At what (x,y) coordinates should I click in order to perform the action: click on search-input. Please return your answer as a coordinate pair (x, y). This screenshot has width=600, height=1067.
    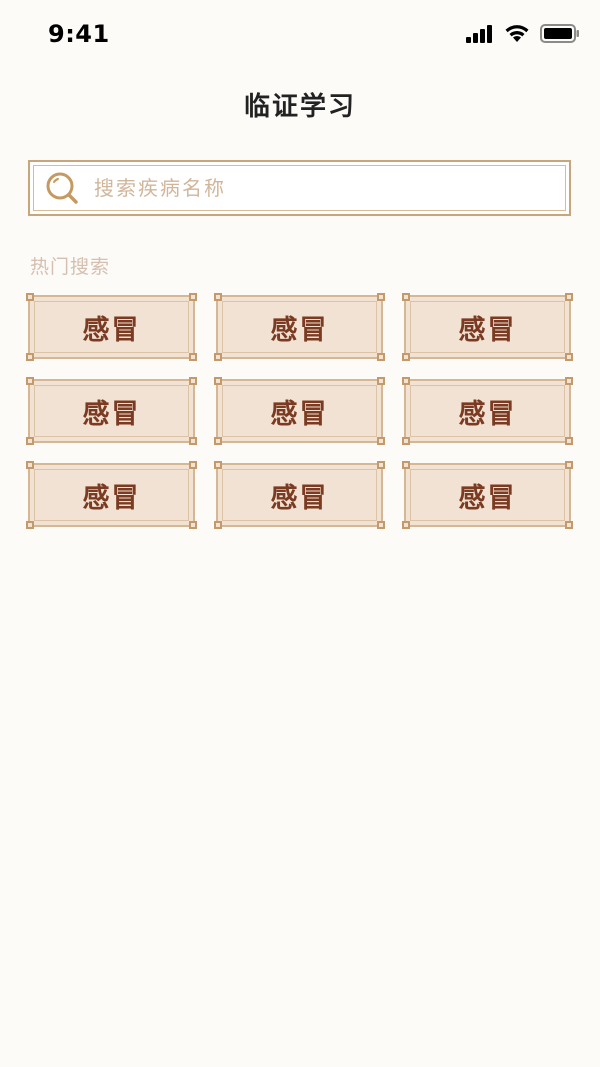
    Looking at the image, I should click on (304, 188).